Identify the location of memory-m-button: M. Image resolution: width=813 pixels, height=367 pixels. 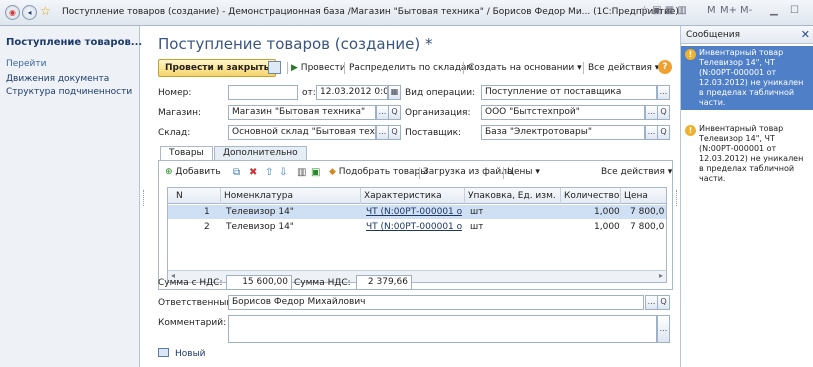
(711, 10).